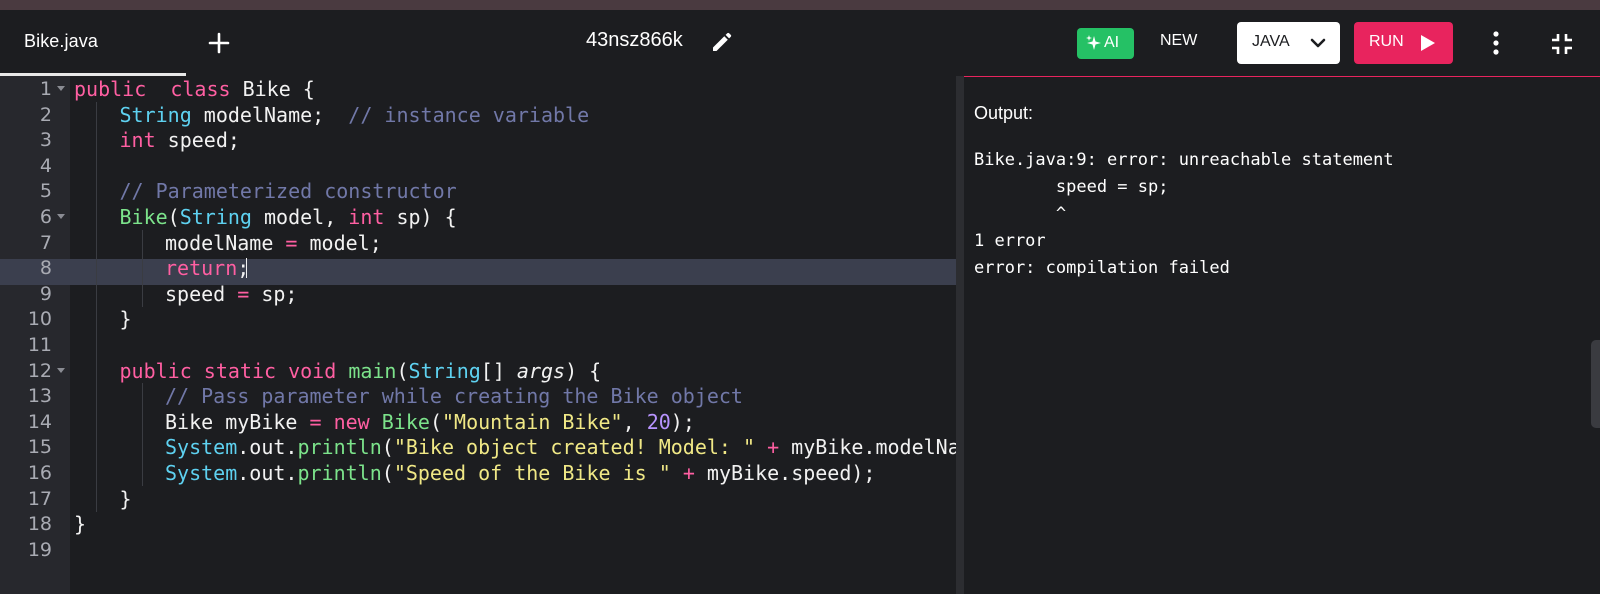  What do you see at coordinates (110, 89) in the screenshot?
I see `code-token: public` at bounding box center [110, 89].